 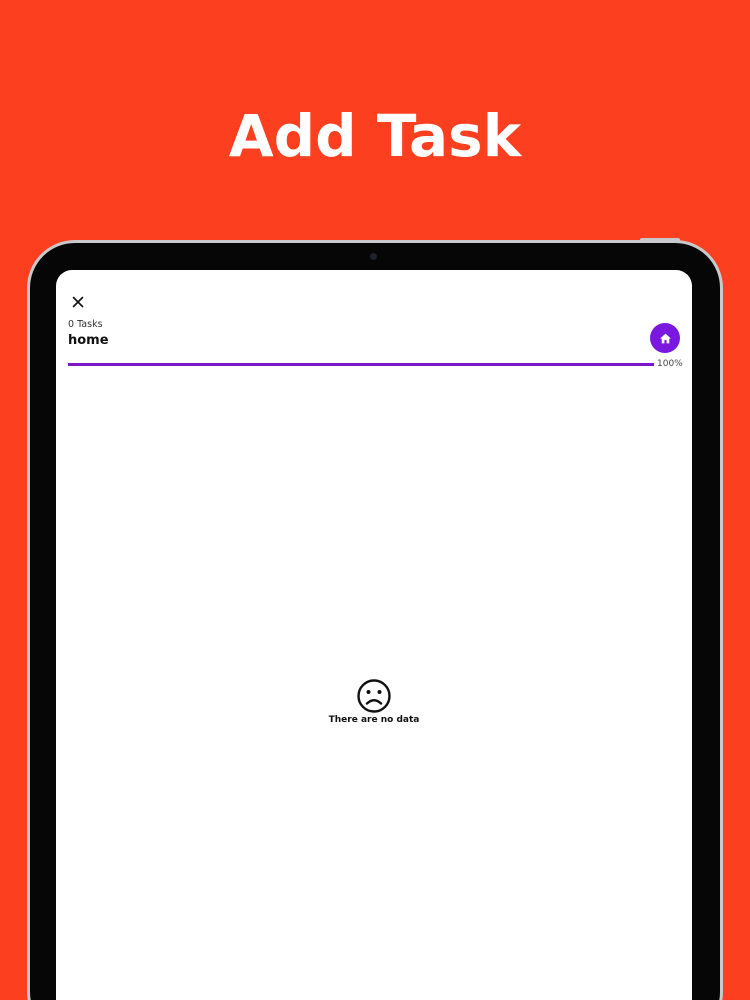 I want to click on empty-state: There are no data, so click(x=374, y=701).